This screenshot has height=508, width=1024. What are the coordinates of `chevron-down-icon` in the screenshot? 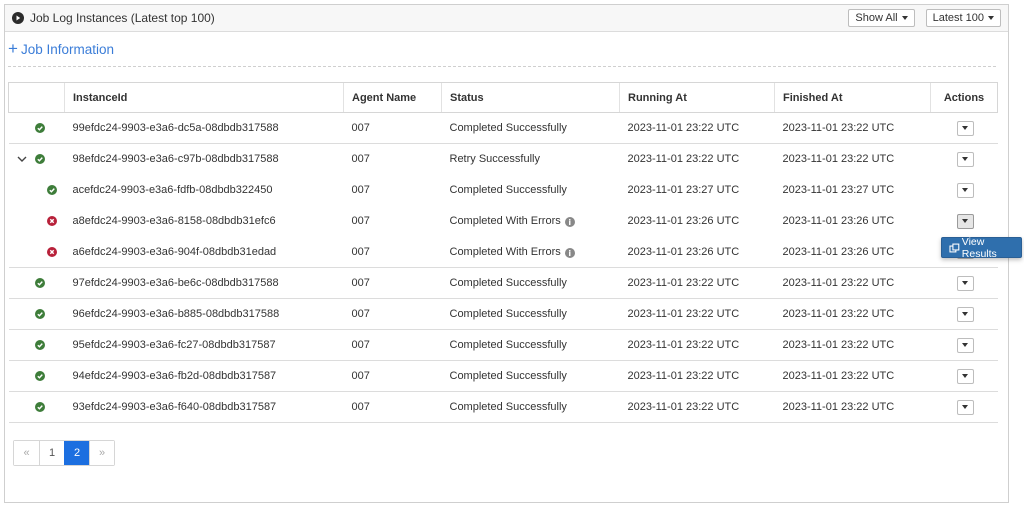 It's located at (22, 159).